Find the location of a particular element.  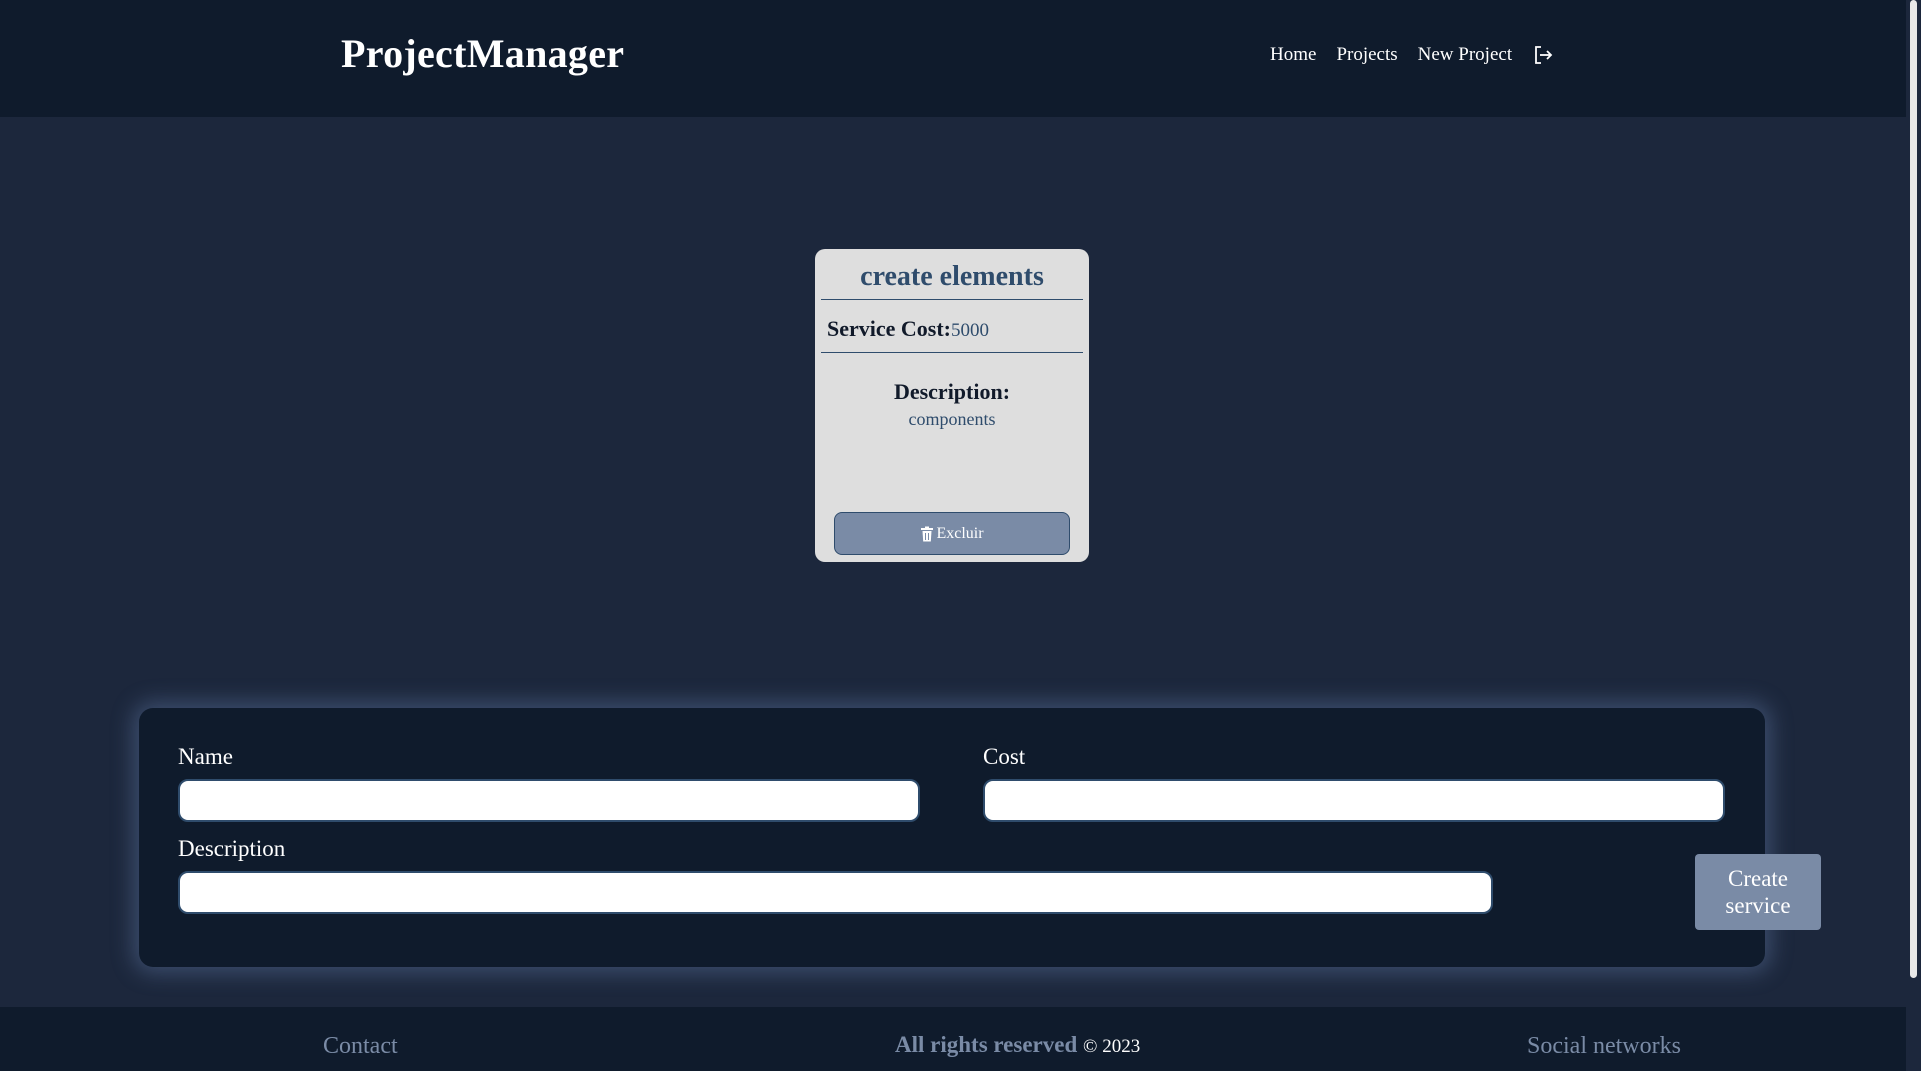

bottom-edge is located at coordinates (960, 1076).